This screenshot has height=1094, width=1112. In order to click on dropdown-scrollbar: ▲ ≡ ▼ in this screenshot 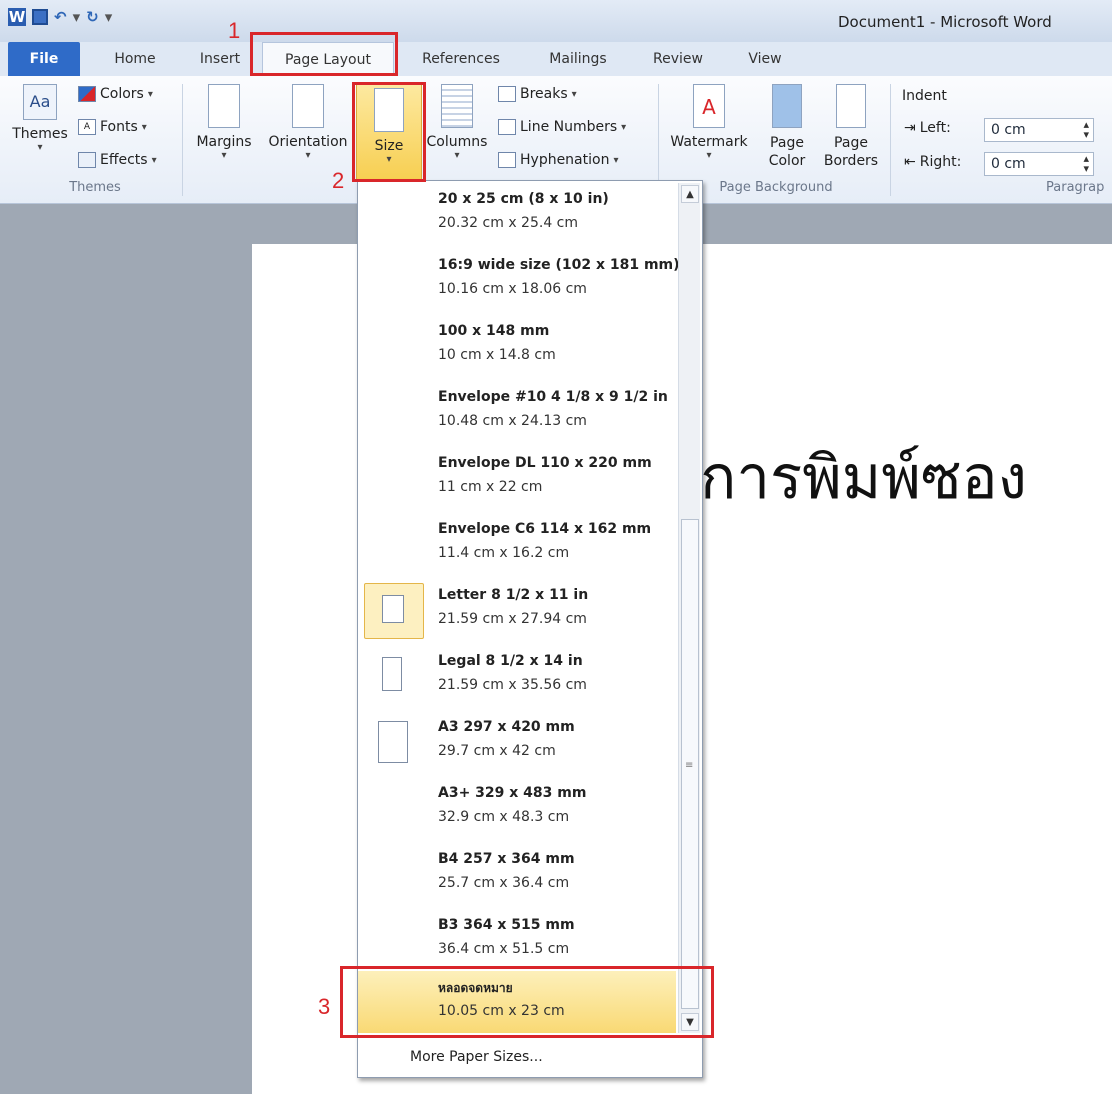, I will do `click(689, 608)`.